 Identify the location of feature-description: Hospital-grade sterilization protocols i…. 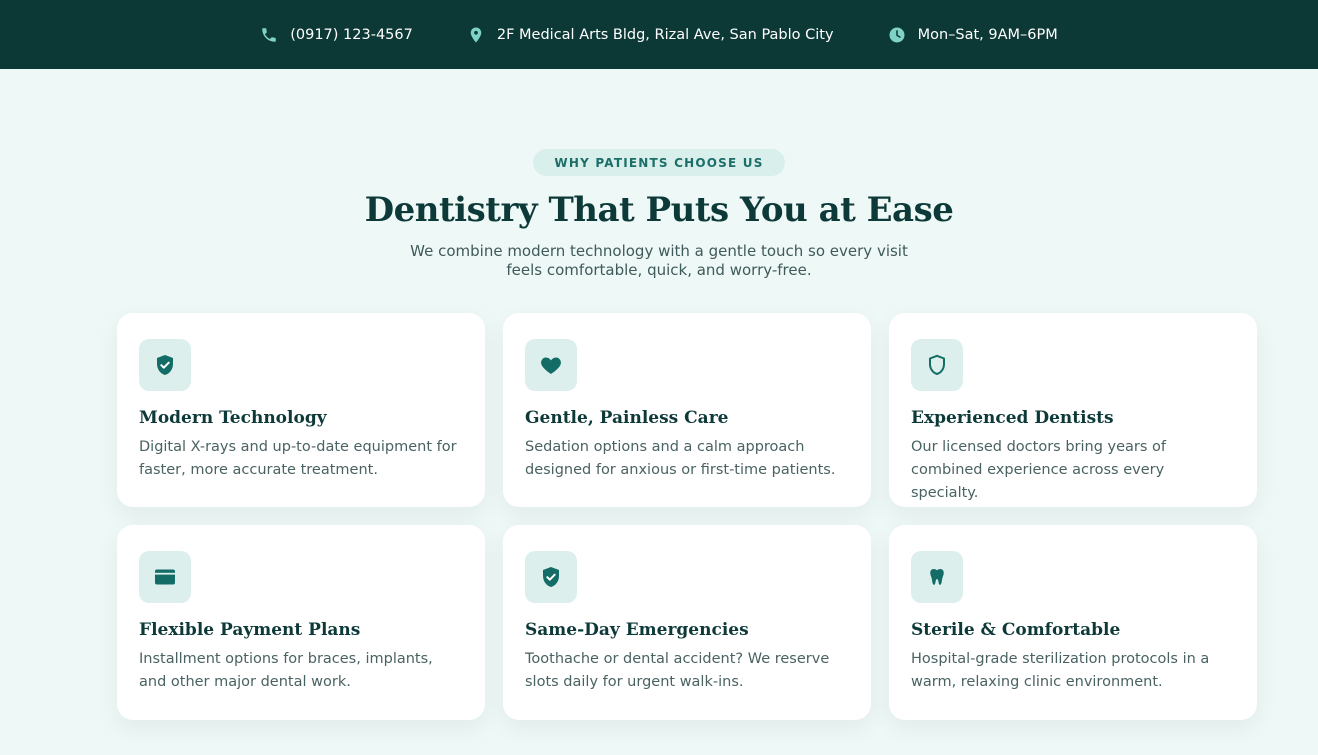
(1060, 670).